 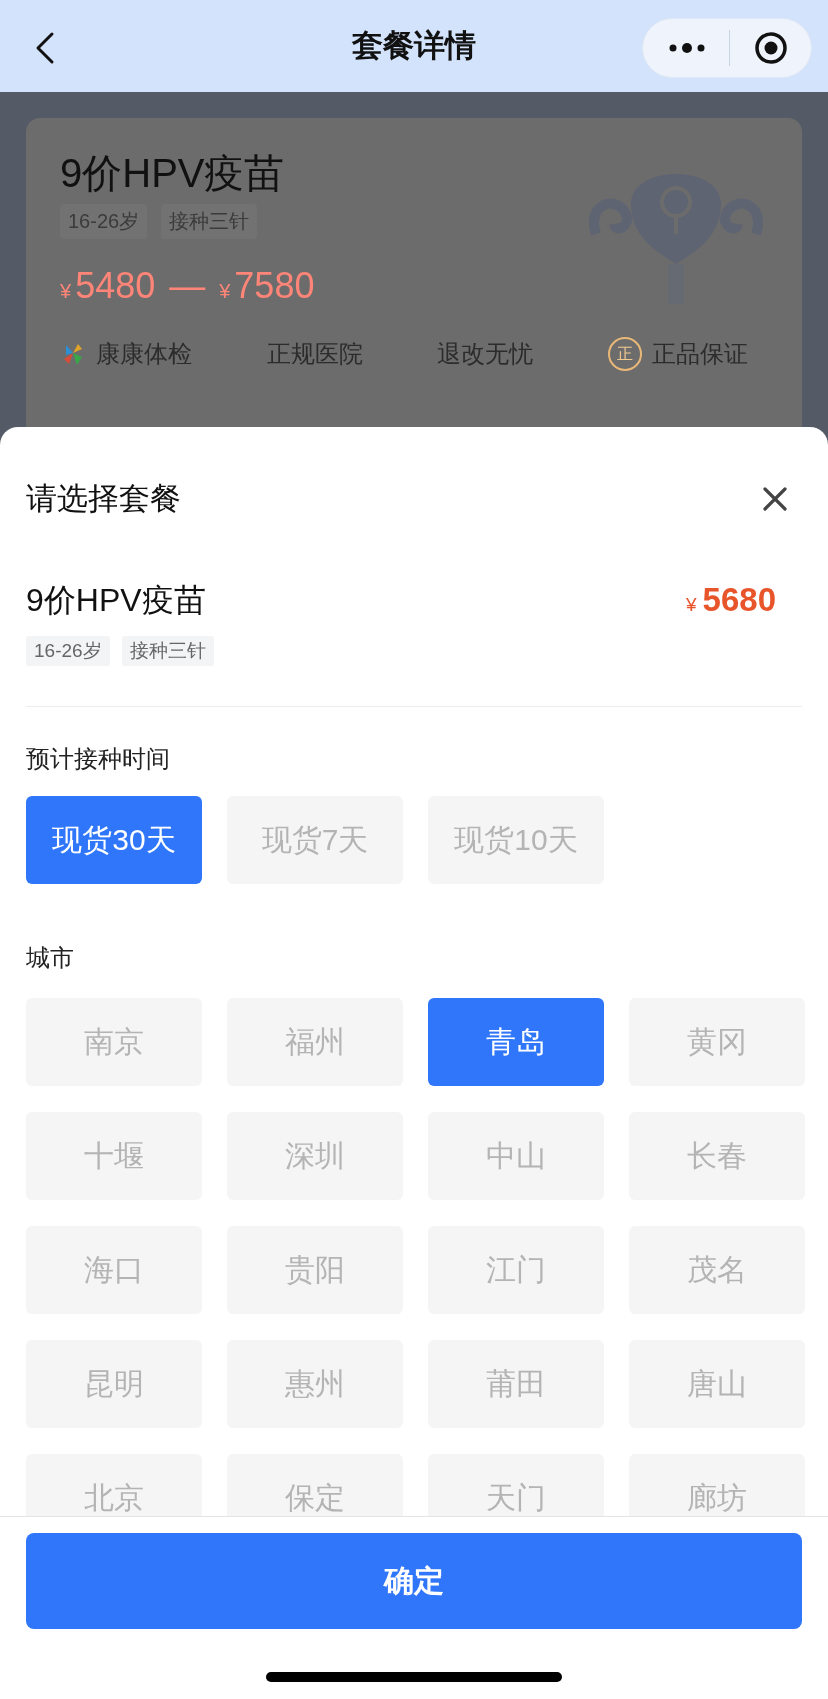 What do you see at coordinates (771, 48) in the screenshot?
I see `close-app-icon` at bounding box center [771, 48].